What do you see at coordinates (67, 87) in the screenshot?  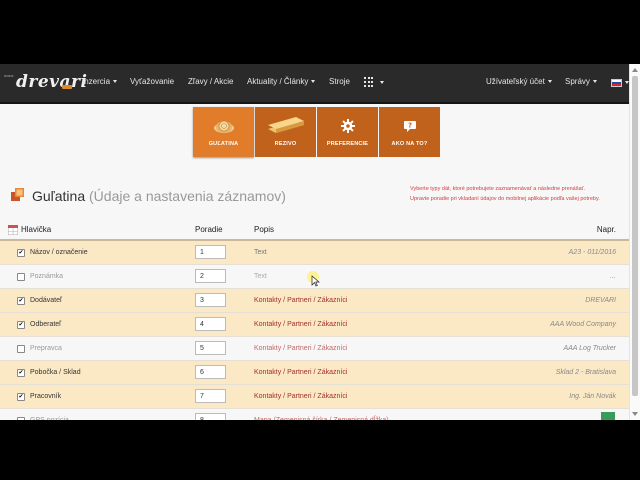 I see `logo-mark` at bounding box center [67, 87].